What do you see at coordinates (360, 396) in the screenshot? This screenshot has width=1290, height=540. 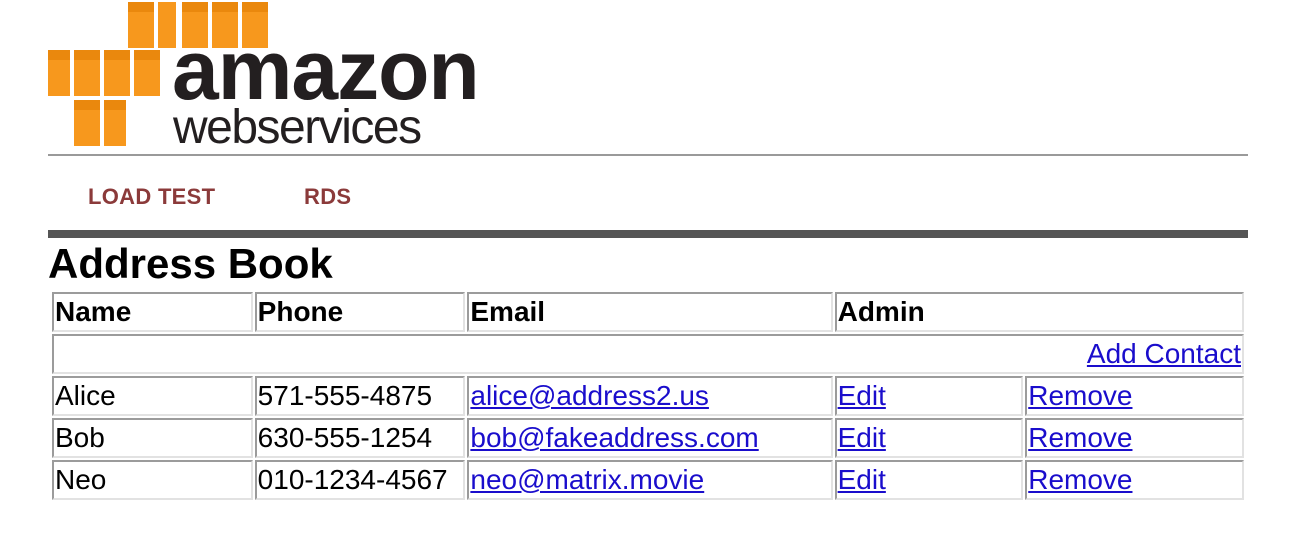 I see `contact-phone: 571-555-4875` at bounding box center [360, 396].